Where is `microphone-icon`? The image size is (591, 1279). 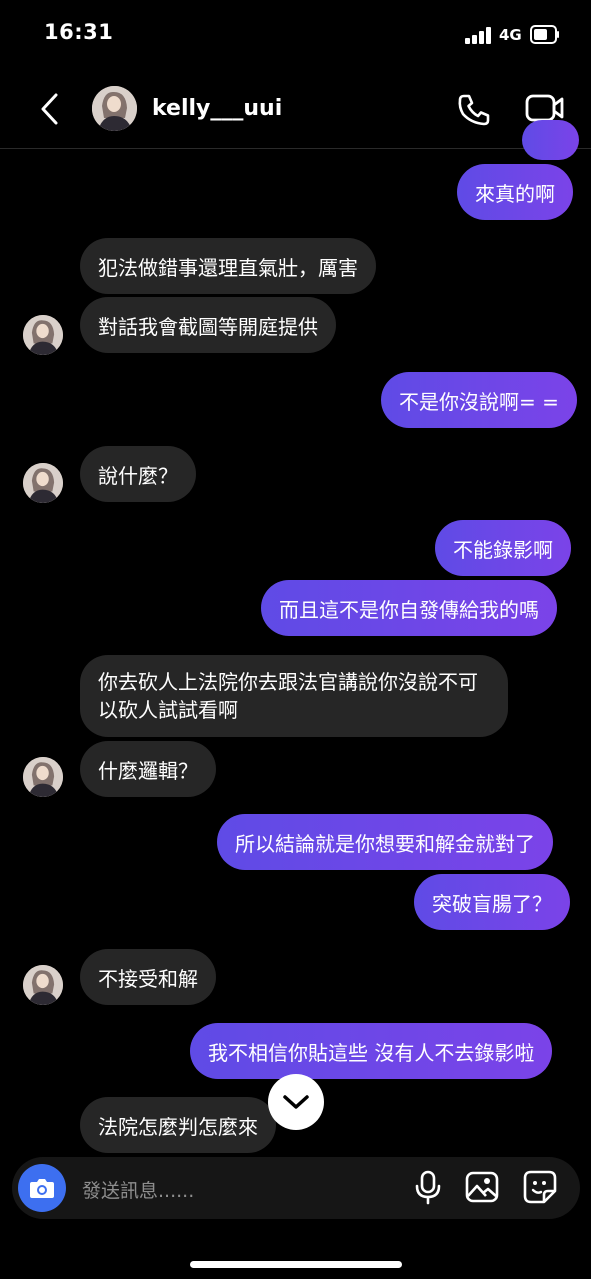 microphone-icon is located at coordinates (428, 1187).